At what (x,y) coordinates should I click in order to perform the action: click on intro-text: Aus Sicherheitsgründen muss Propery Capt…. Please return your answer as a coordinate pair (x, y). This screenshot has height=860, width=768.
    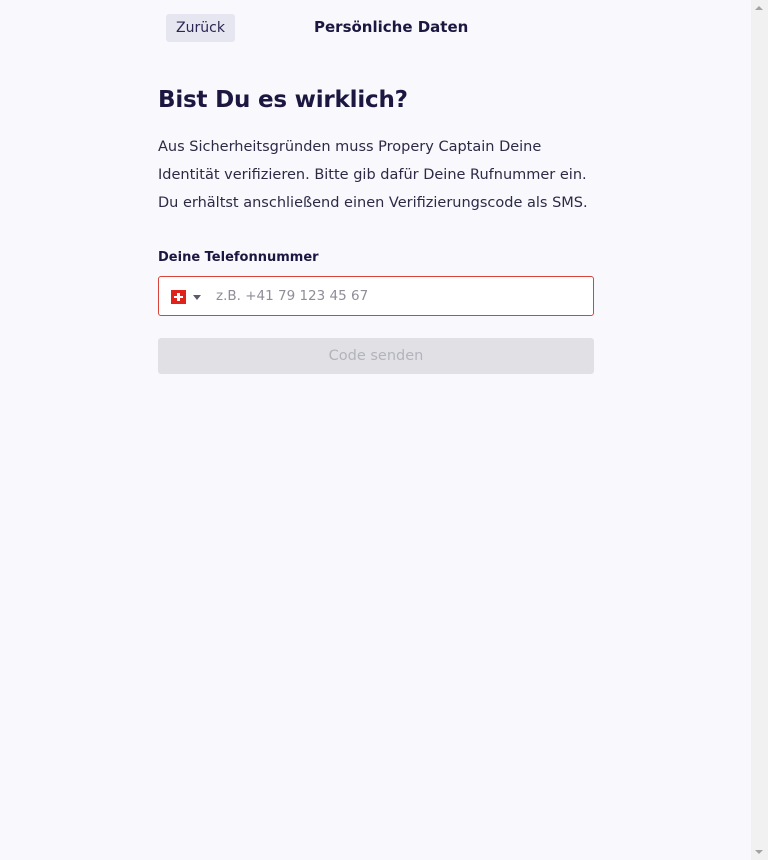
    Looking at the image, I should click on (378, 175).